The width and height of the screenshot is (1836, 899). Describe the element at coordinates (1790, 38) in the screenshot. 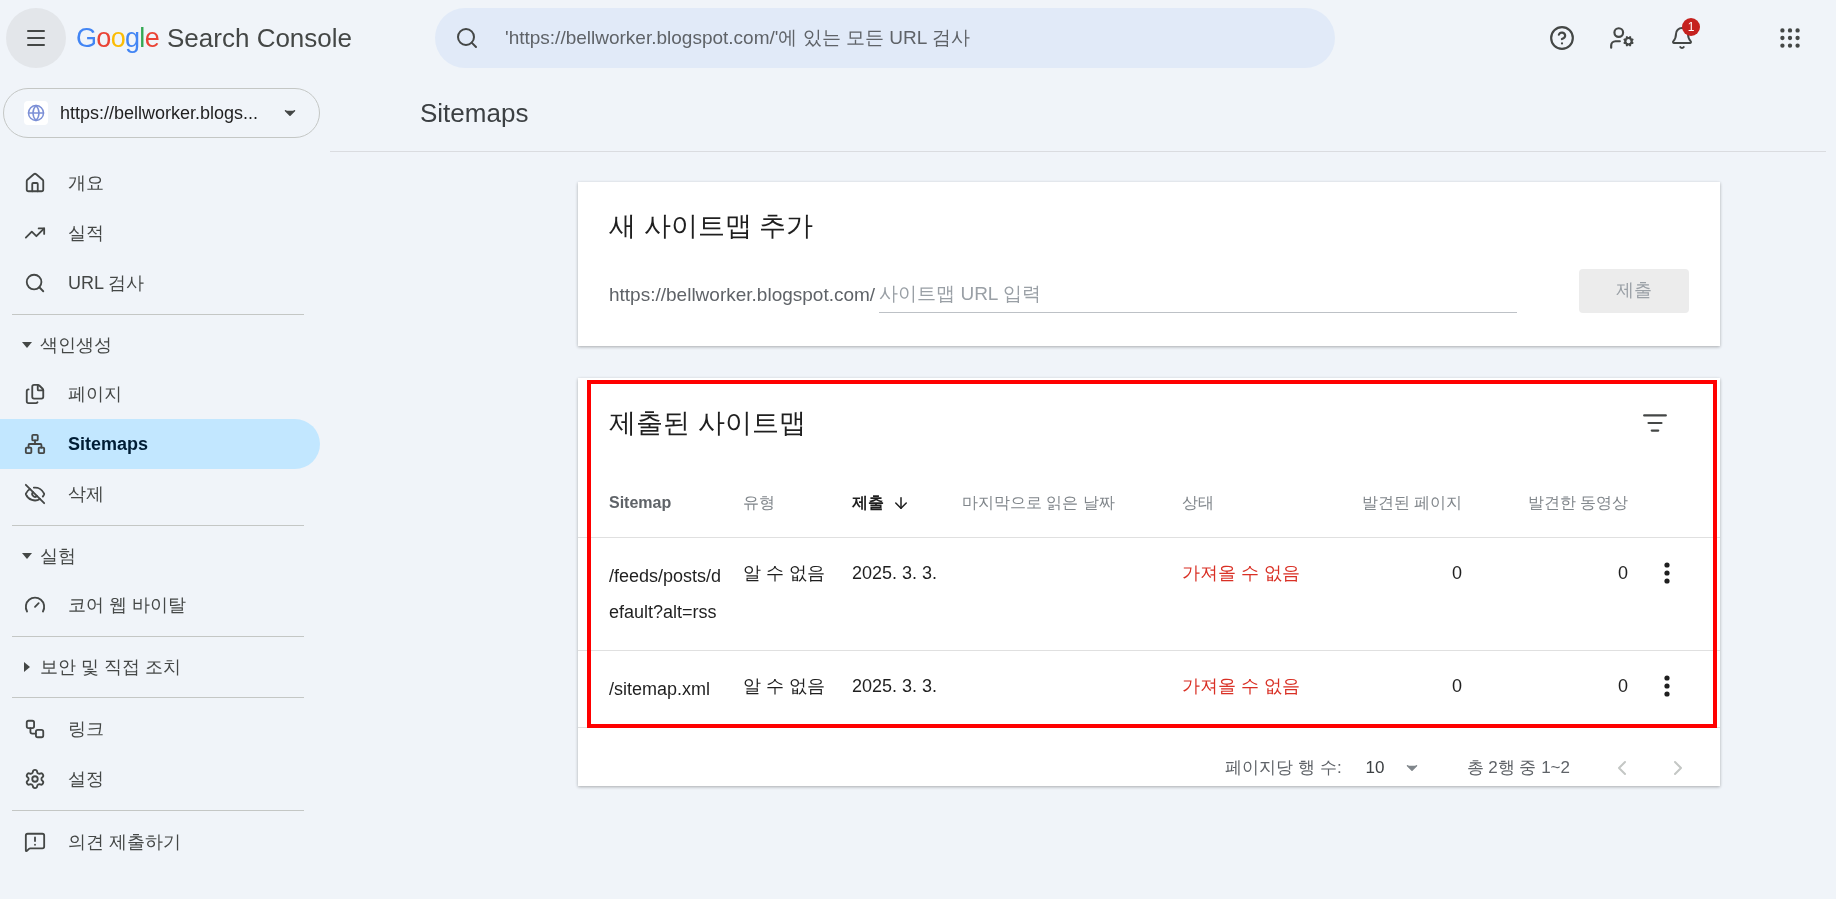

I see `apps-grid-icon` at that location.